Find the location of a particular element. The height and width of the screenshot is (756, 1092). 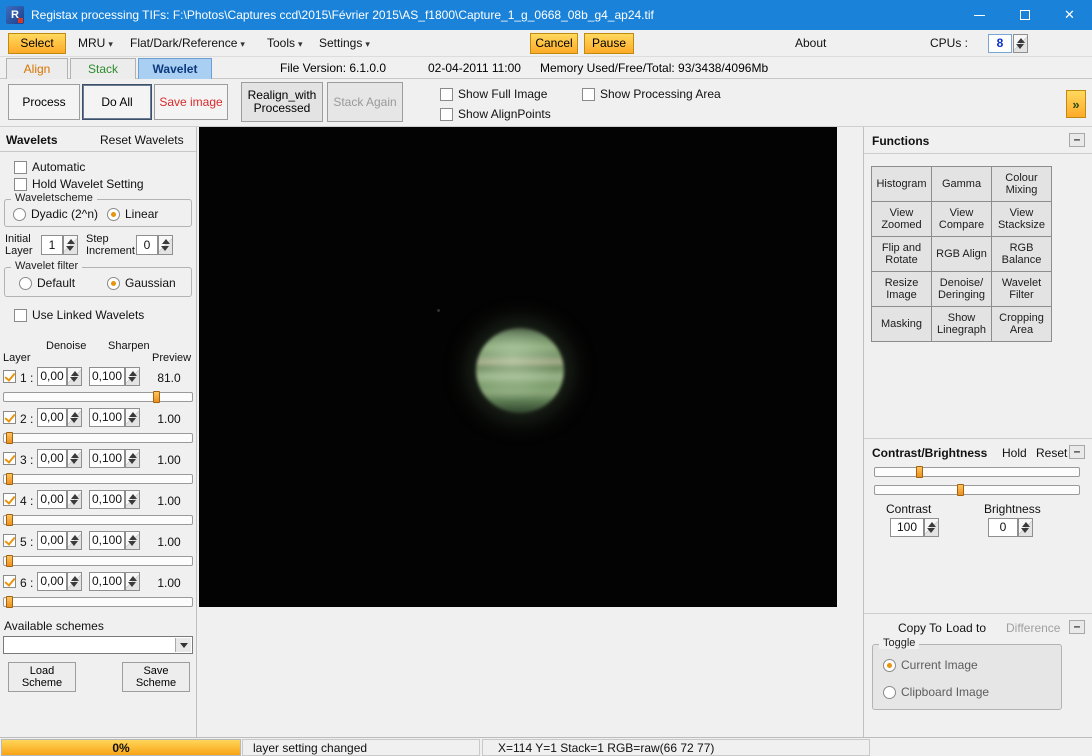

cpus-value: 8 is located at coordinates (1000, 43).